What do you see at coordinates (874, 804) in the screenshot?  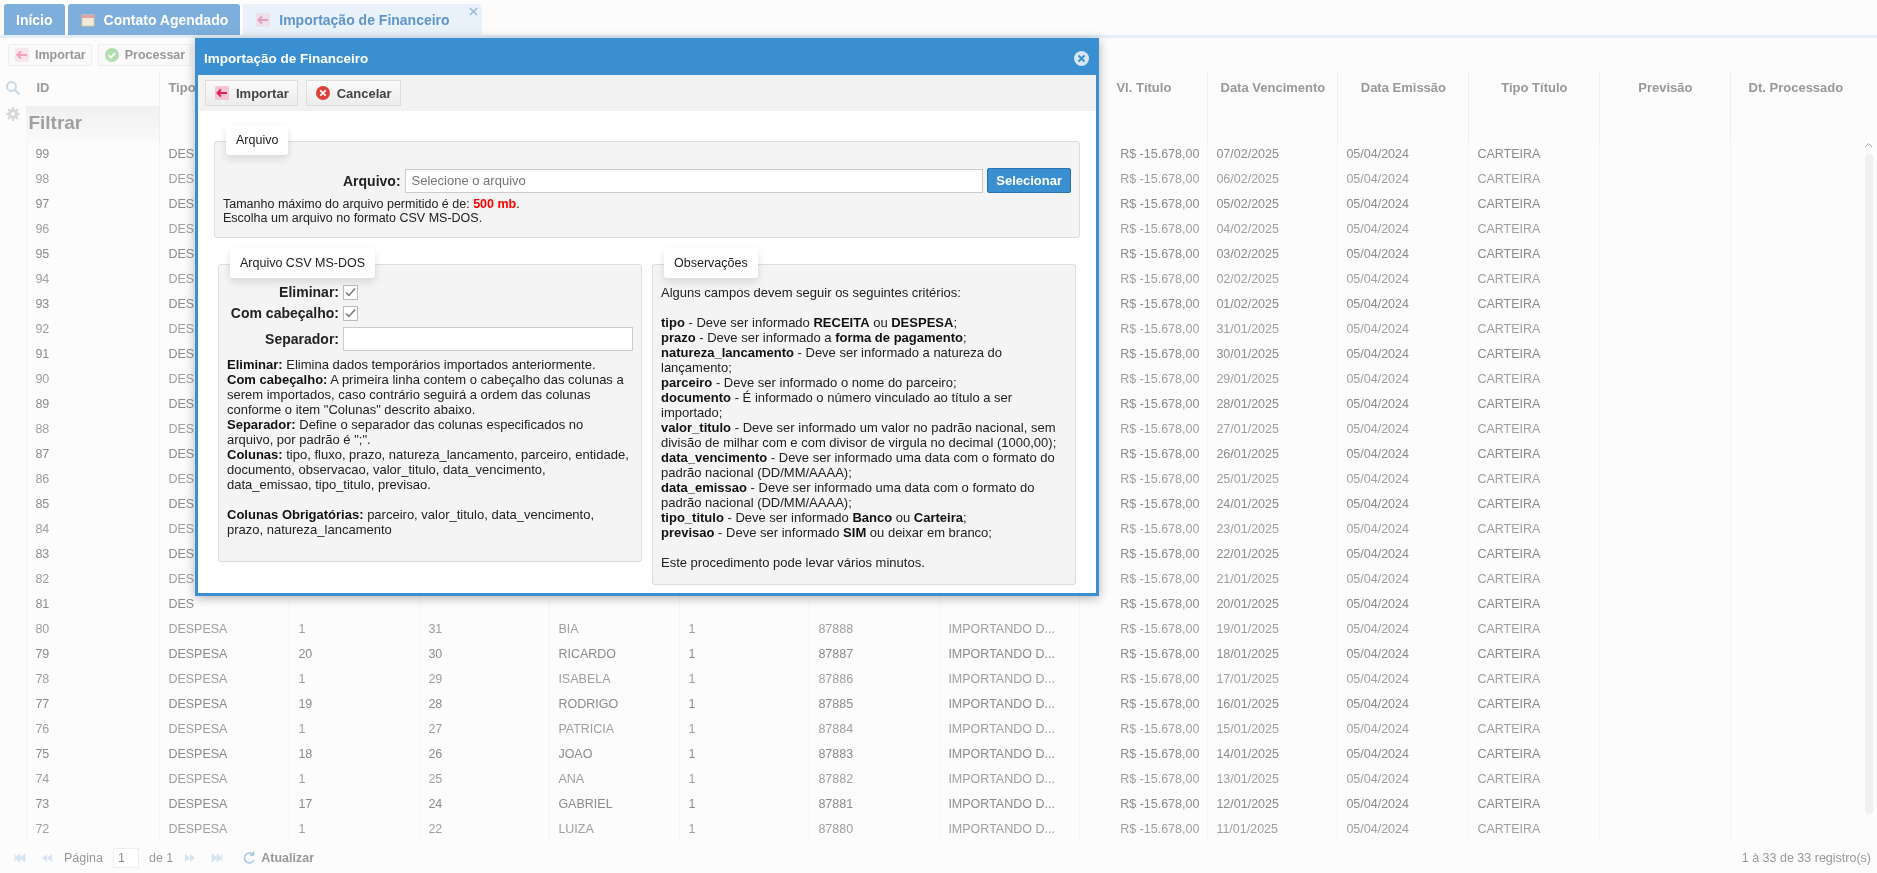 I see `table-cell: 87881` at bounding box center [874, 804].